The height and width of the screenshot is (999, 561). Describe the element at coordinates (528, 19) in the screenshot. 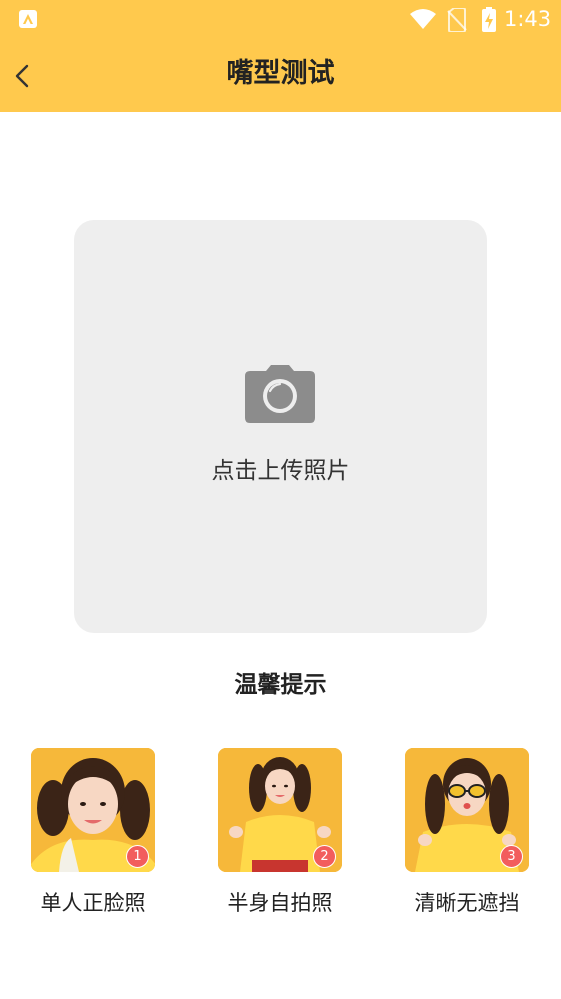

I see `status-time: 1:43` at that location.